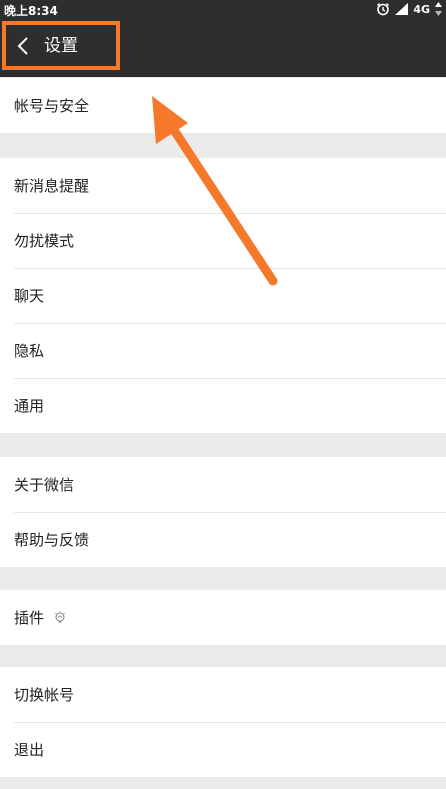 This screenshot has height=789, width=446. What do you see at coordinates (44, 485) in the screenshot?
I see `menu-item-label: 关于微信` at bounding box center [44, 485].